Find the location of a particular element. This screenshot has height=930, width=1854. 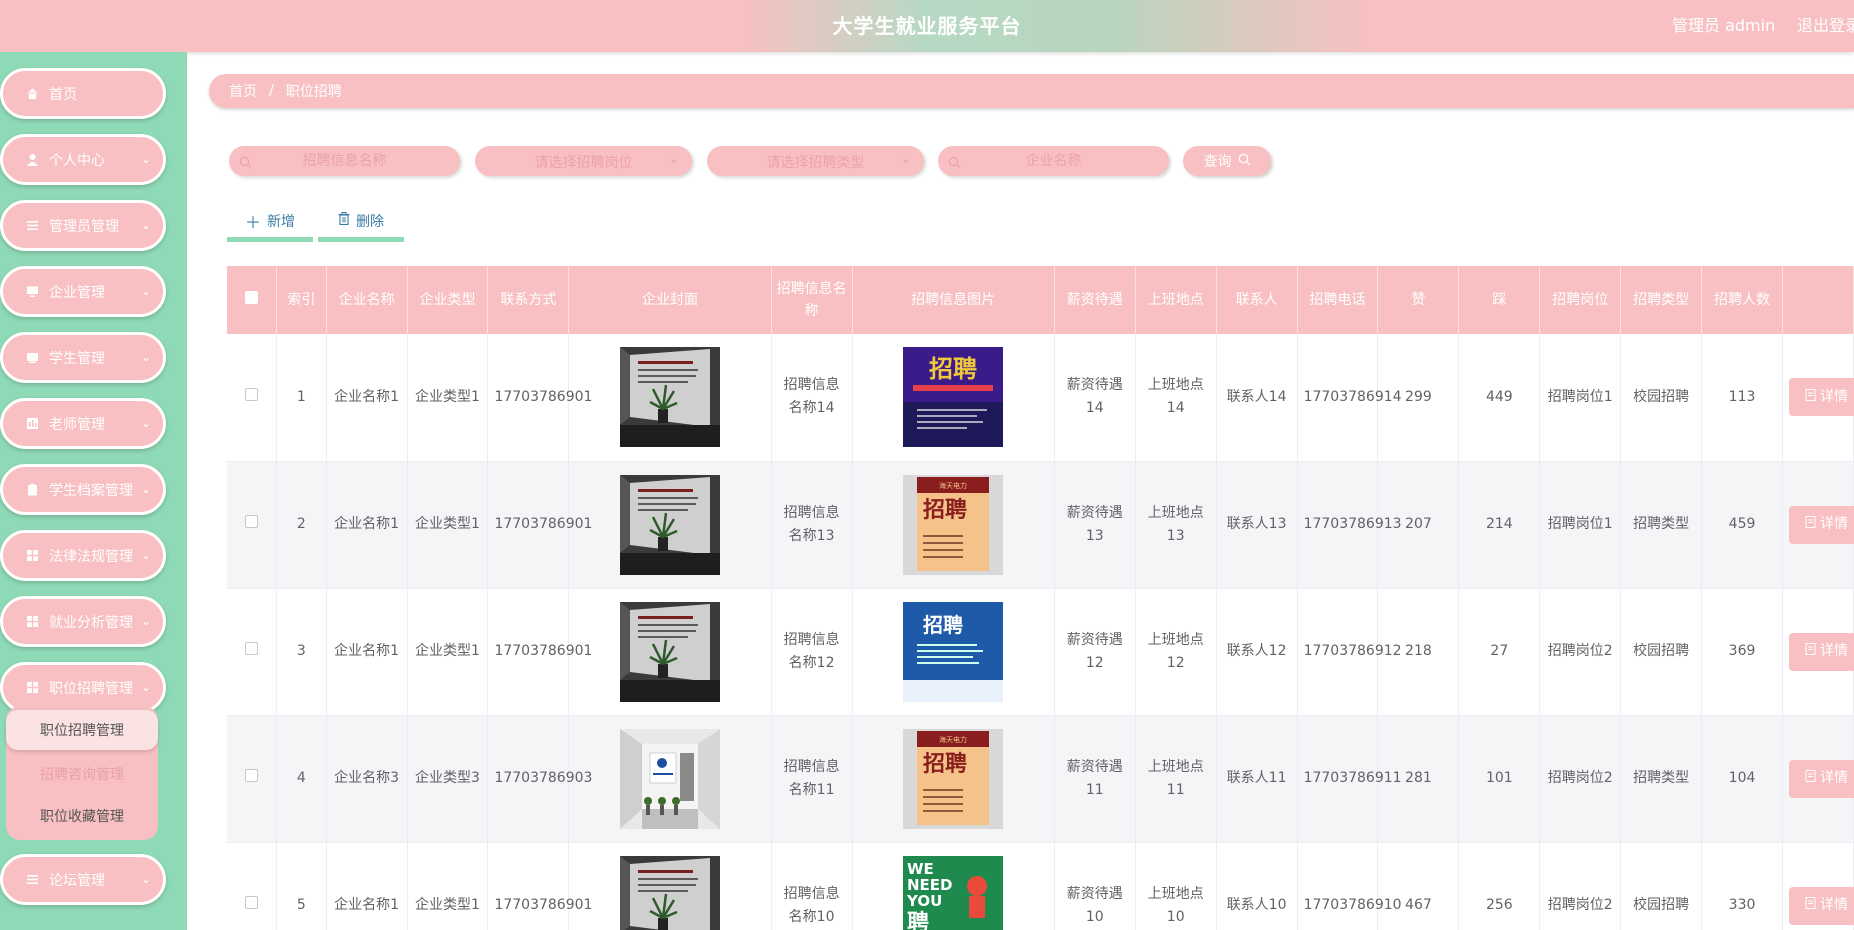

column-header-work-location: 上班地点 is located at coordinates (1176, 300).